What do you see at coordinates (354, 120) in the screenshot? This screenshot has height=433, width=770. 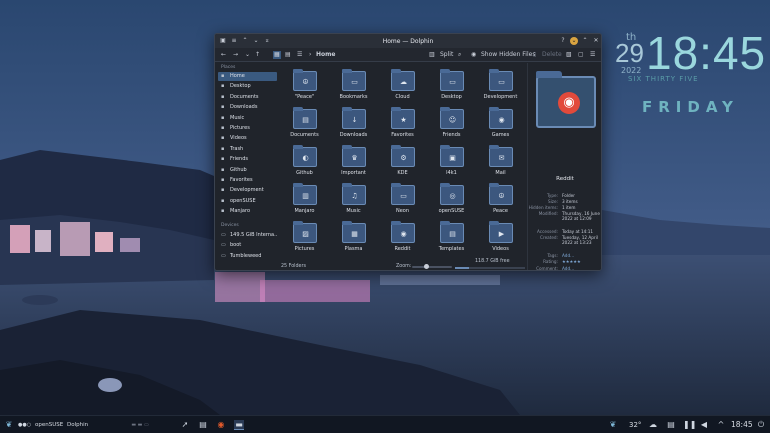 I see `folder-emblem-icon: ↓` at bounding box center [354, 120].